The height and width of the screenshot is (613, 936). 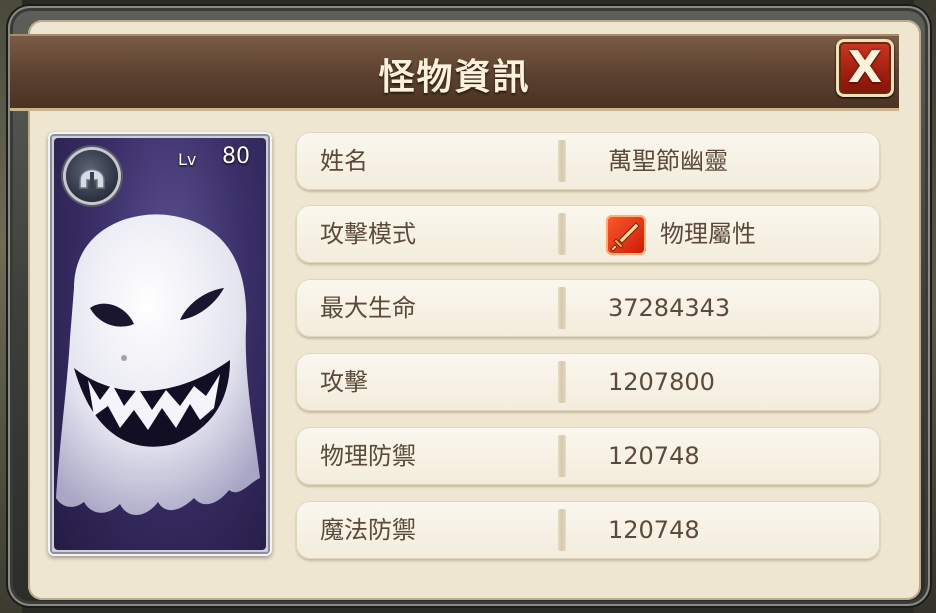 I want to click on info-row-physical-defense: 物理防禦 120748, so click(x=588, y=456).